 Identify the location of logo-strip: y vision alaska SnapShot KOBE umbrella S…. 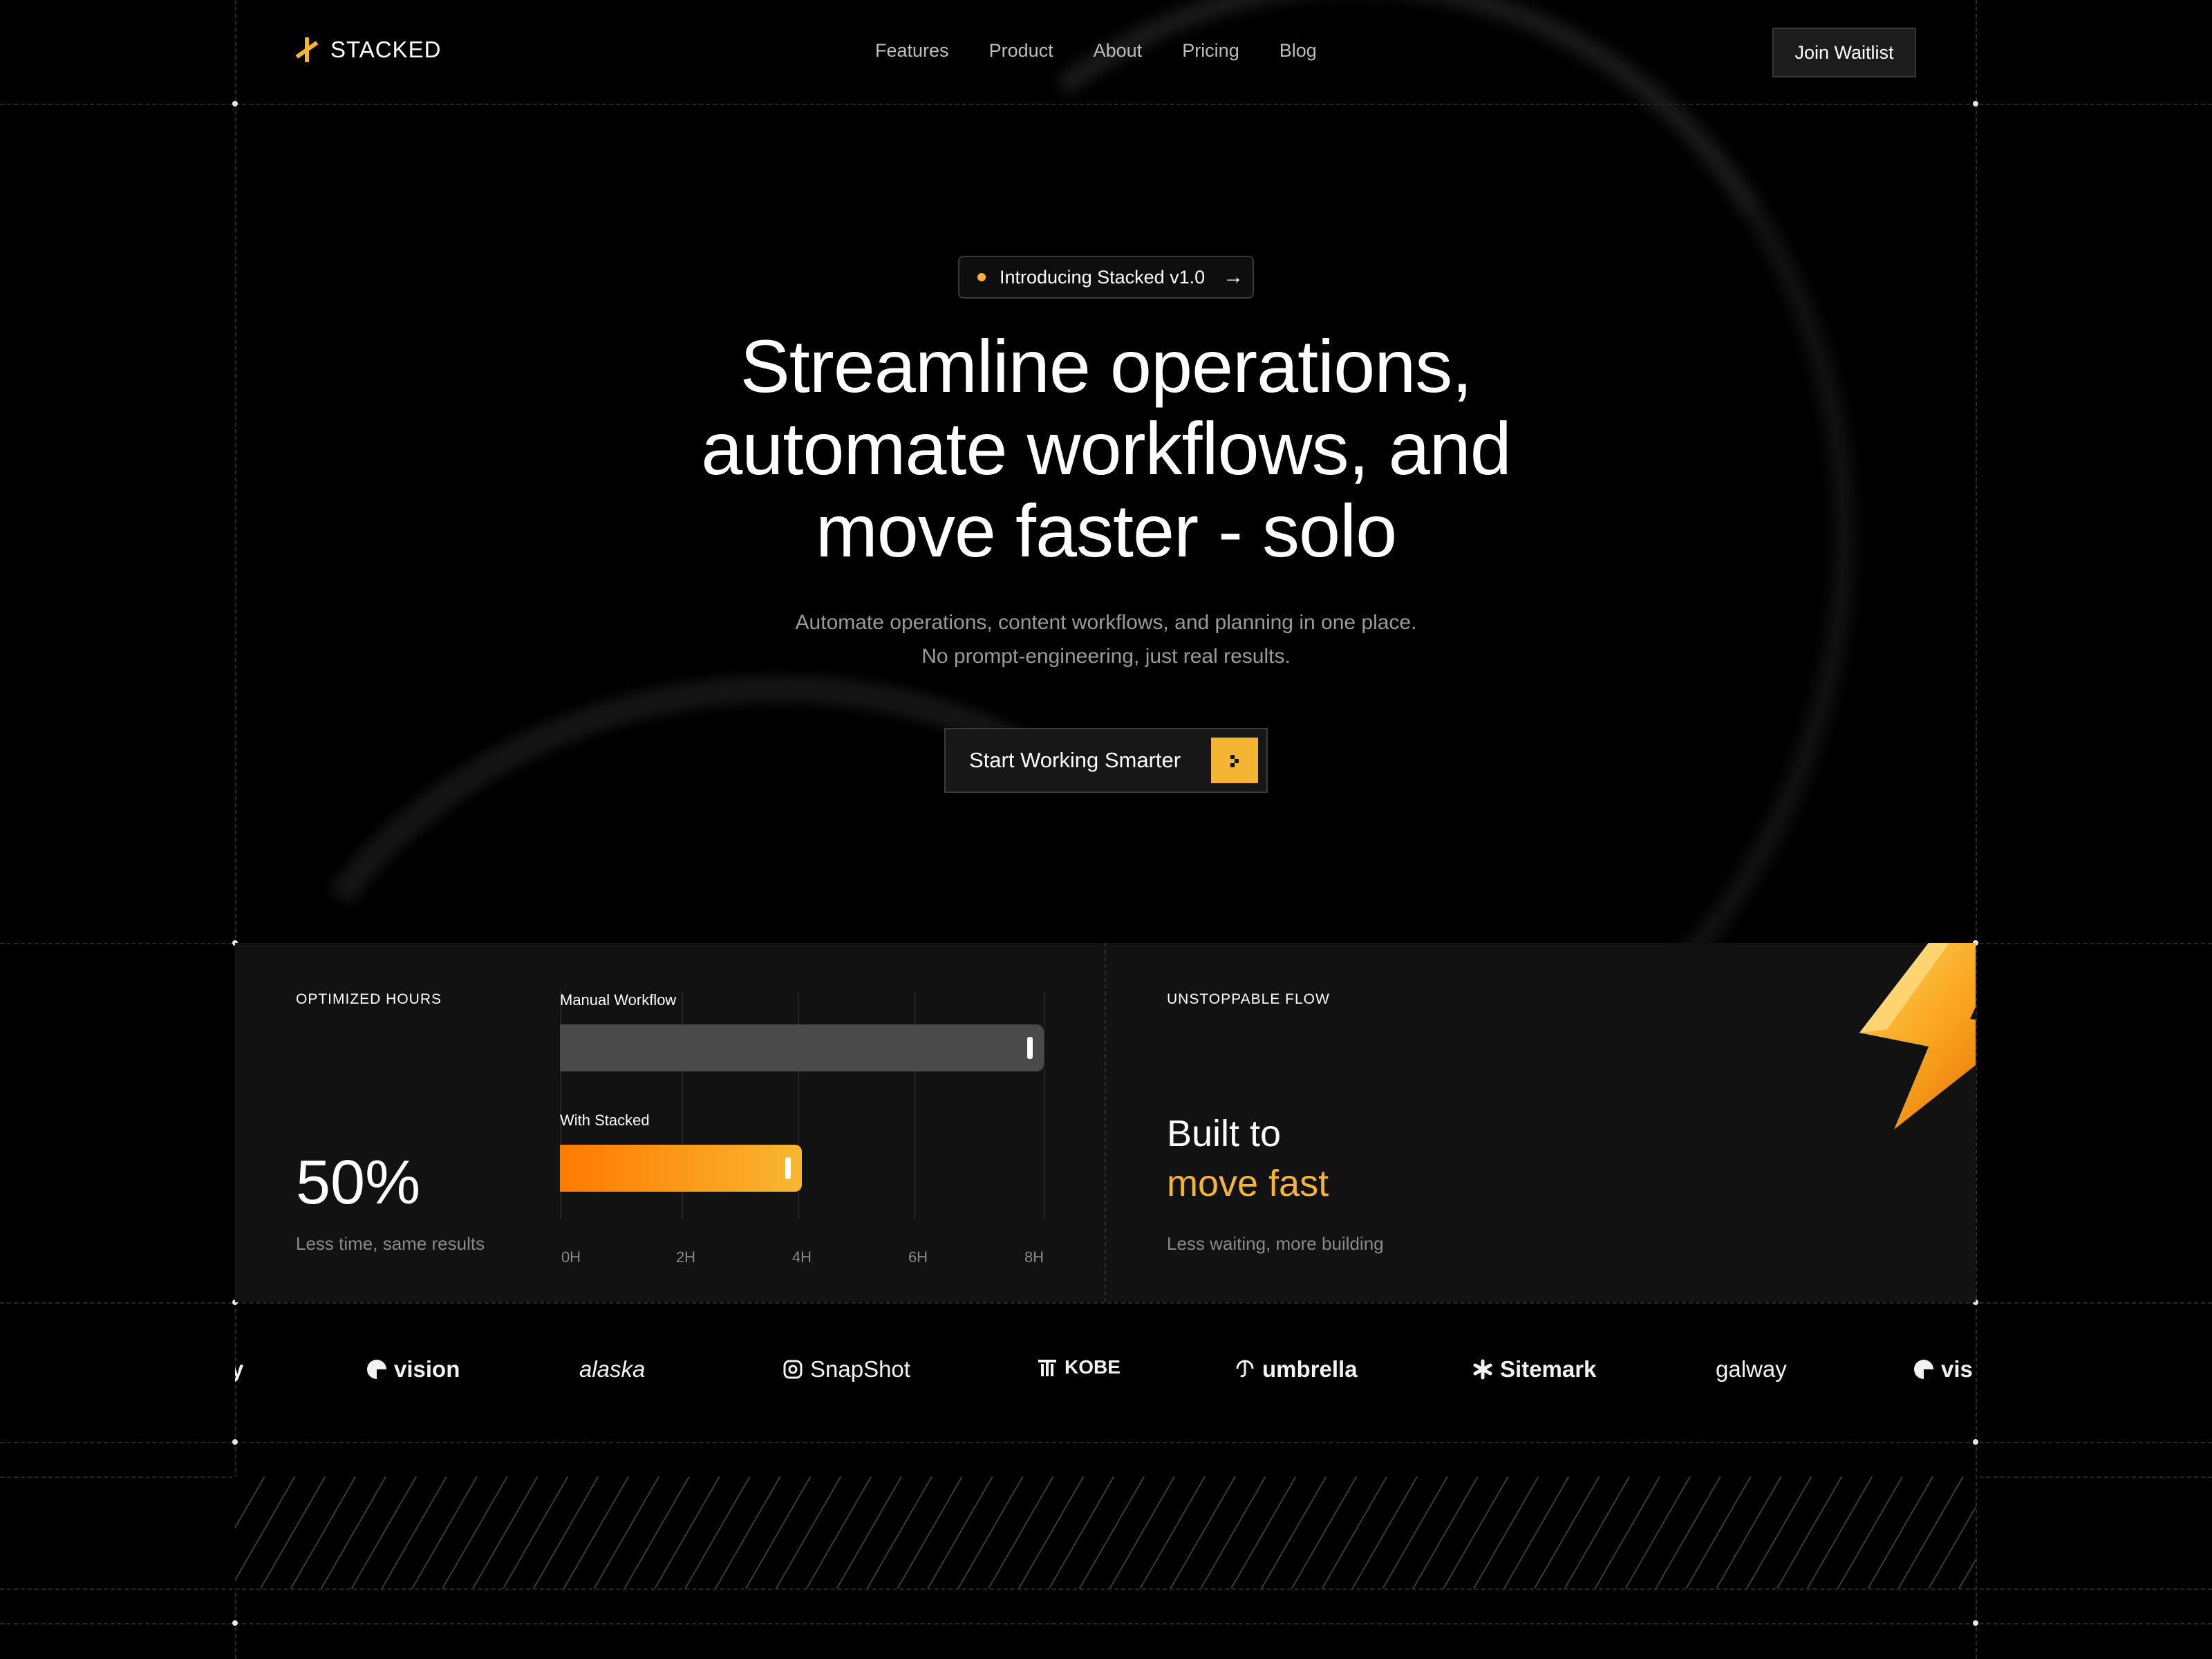
(1105, 1373).